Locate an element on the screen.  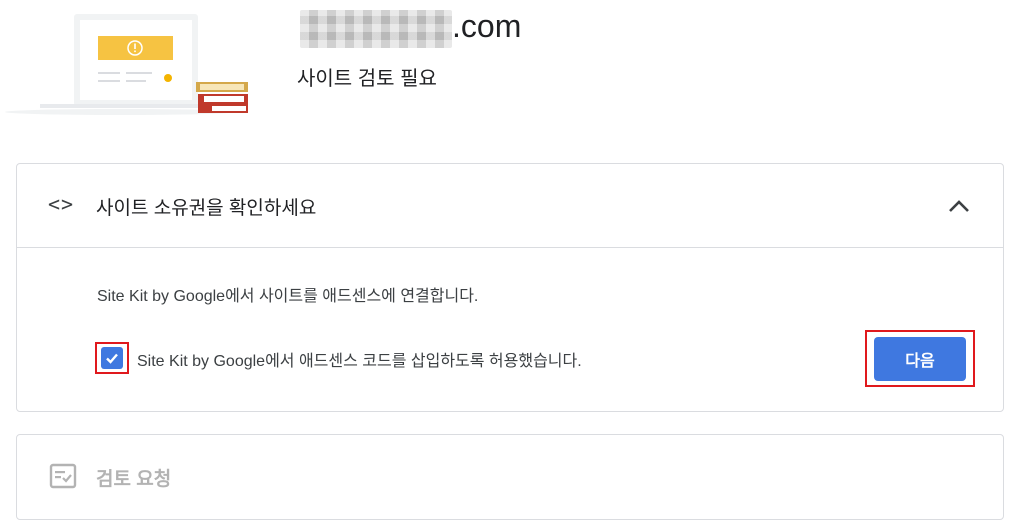
domain-name-blurred is located at coordinates (376, 29).